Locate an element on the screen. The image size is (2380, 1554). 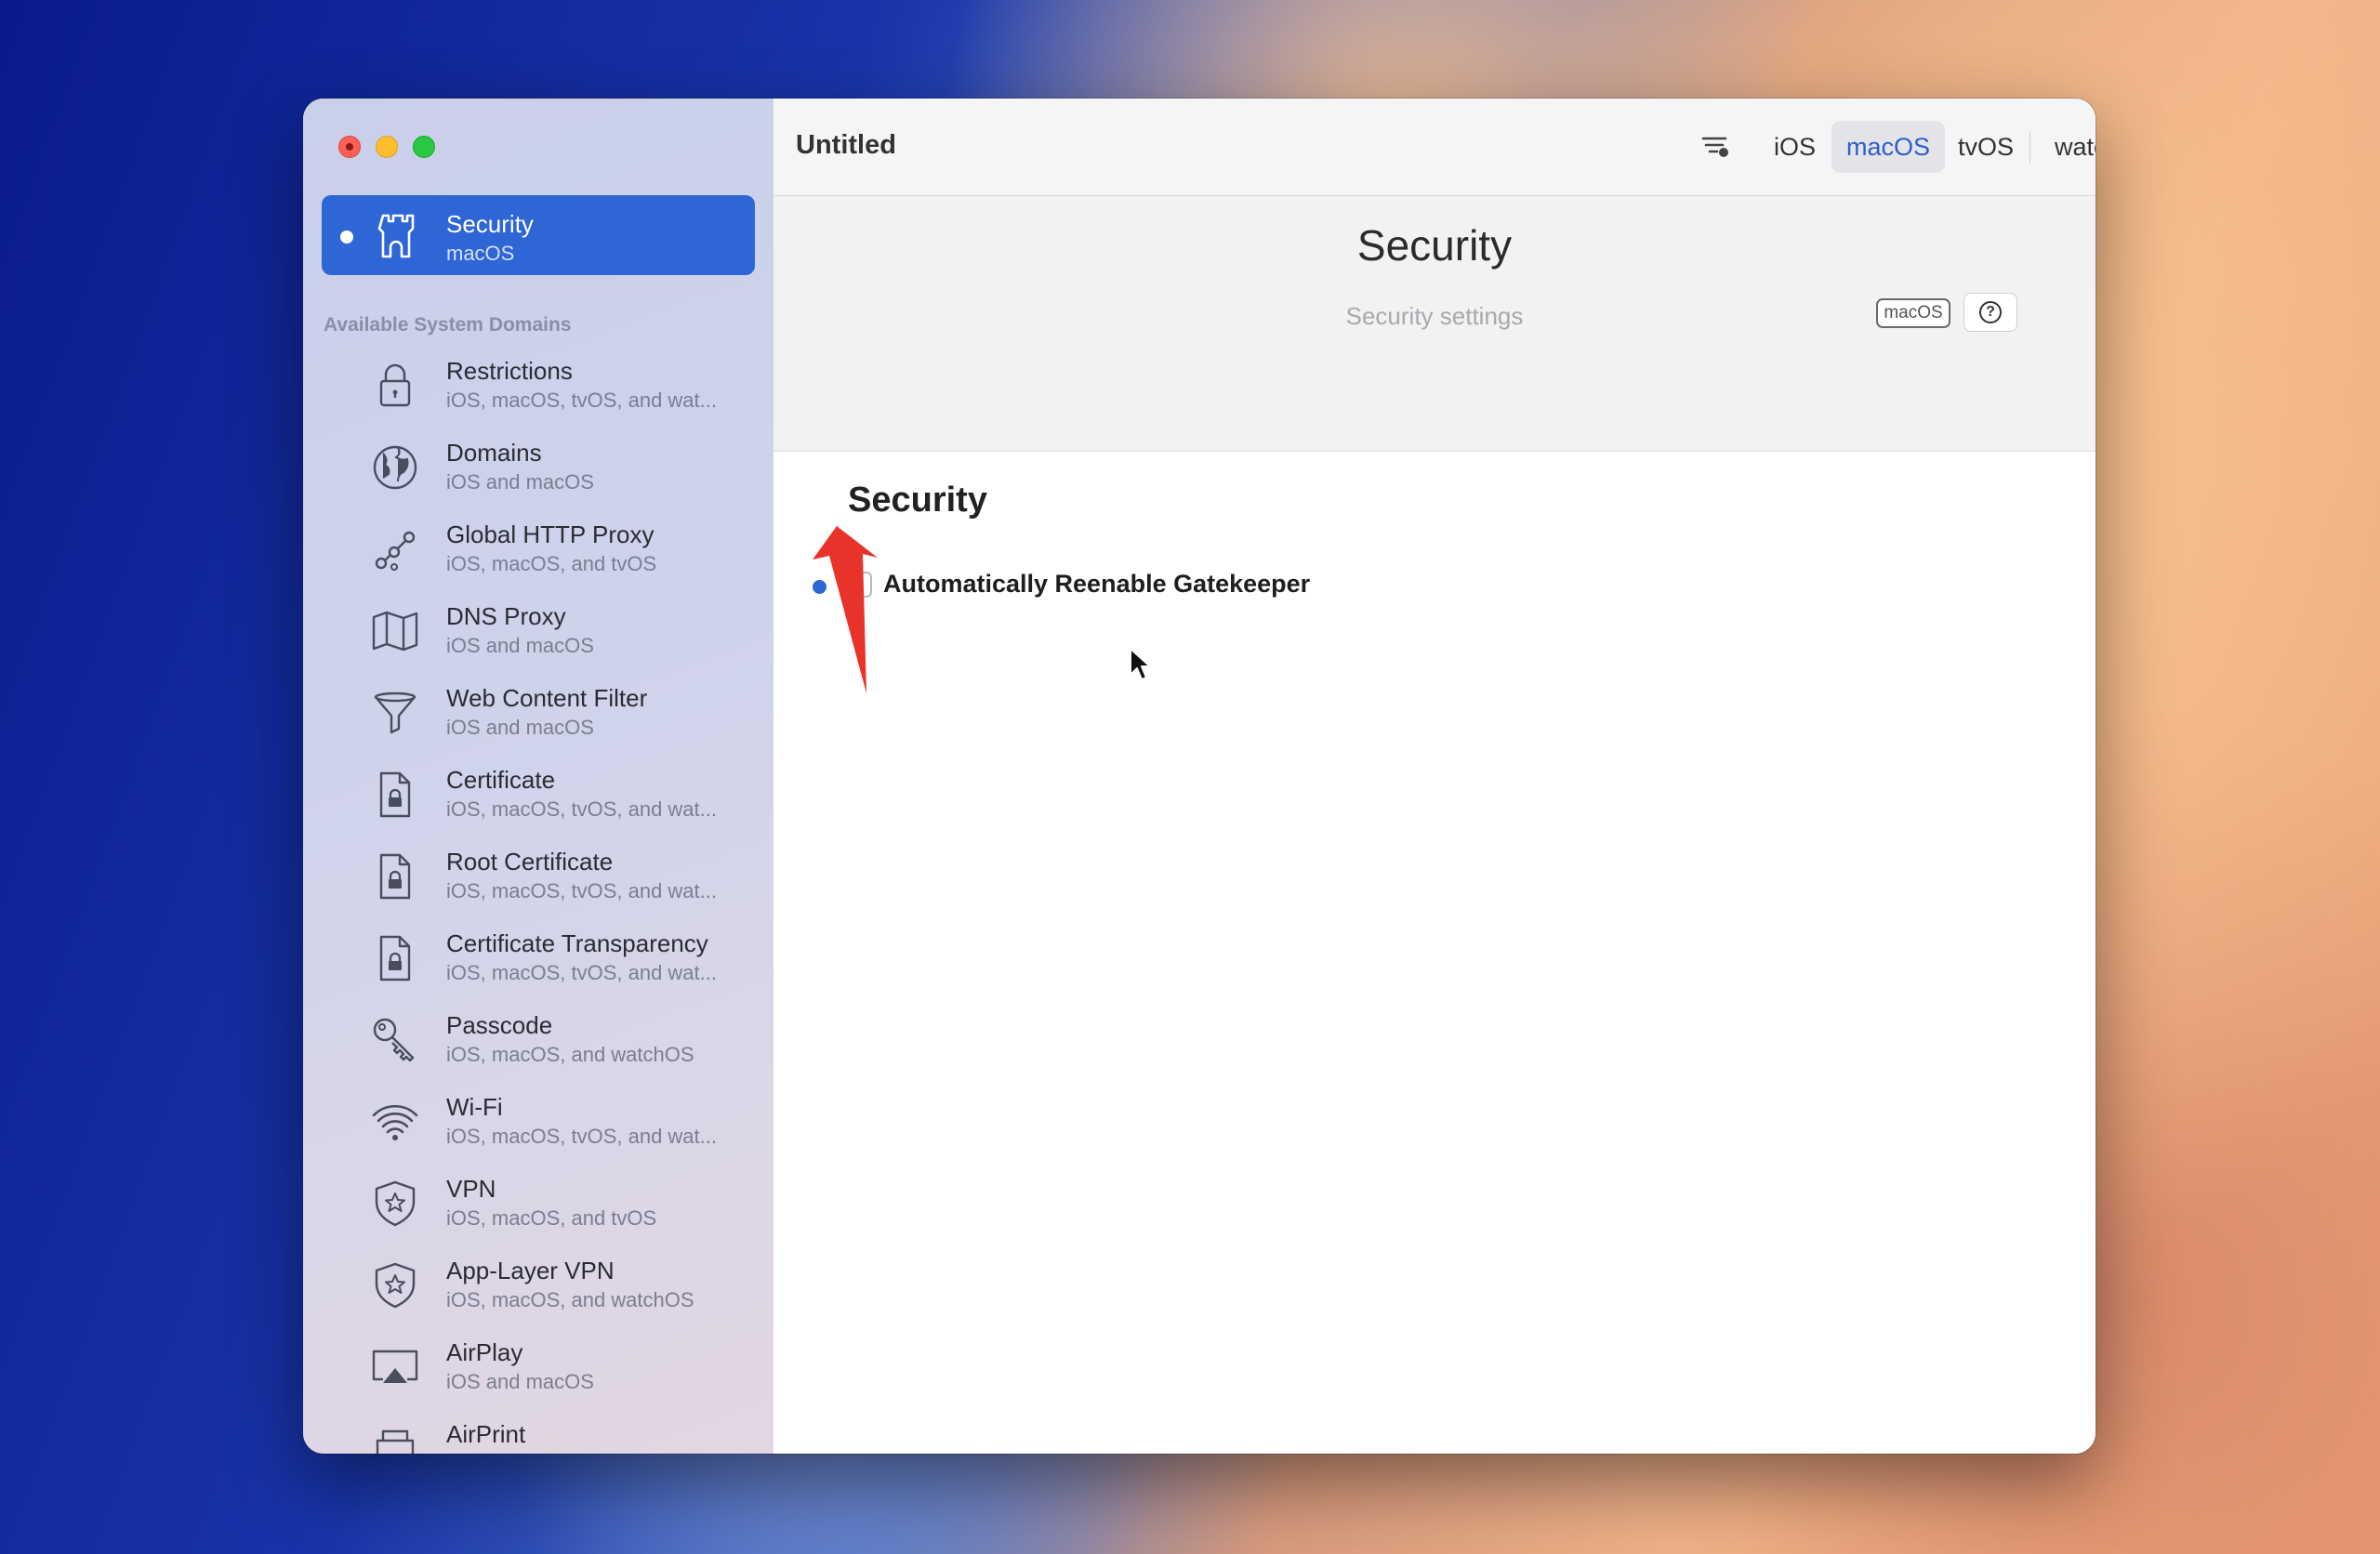
sidebar-item-title: AirPlay is located at coordinates (484, 1352).